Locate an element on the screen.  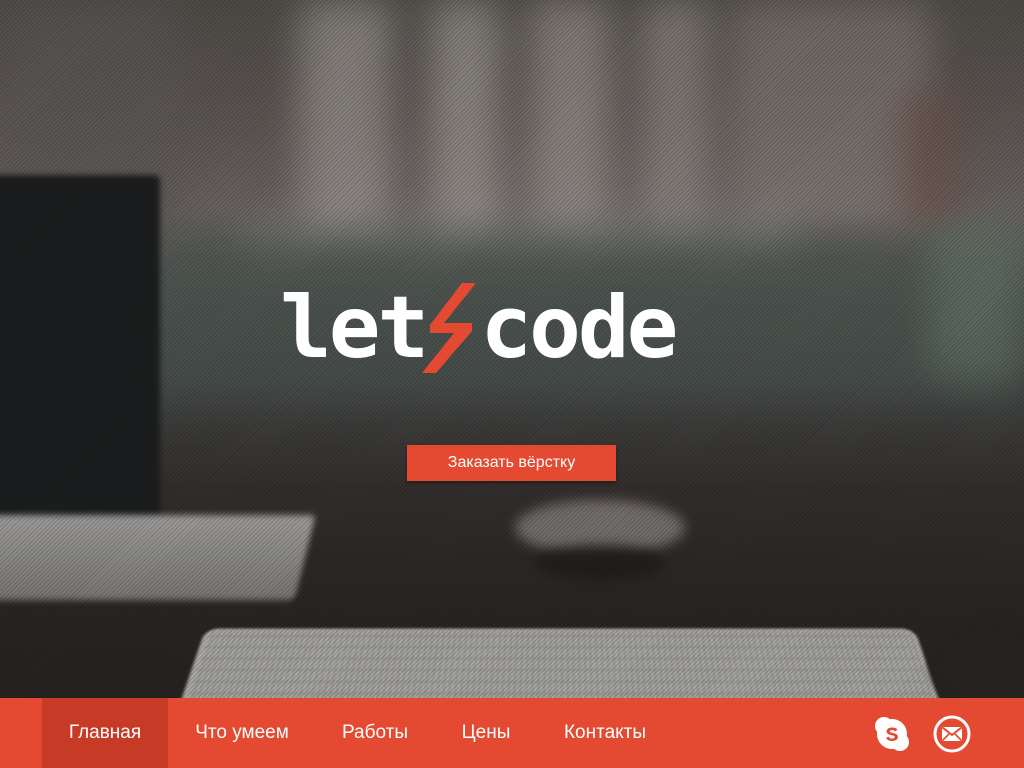
nav-item-contacts: Контакты is located at coordinates (605, 733).